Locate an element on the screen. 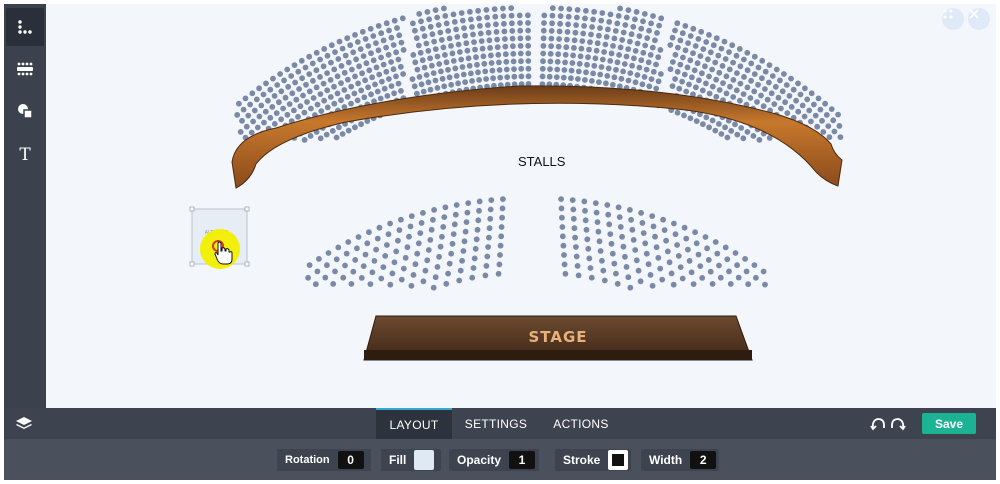 This screenshot has width=1000, height=484. opacity-input: 1 is located at coordinates (522, 460).